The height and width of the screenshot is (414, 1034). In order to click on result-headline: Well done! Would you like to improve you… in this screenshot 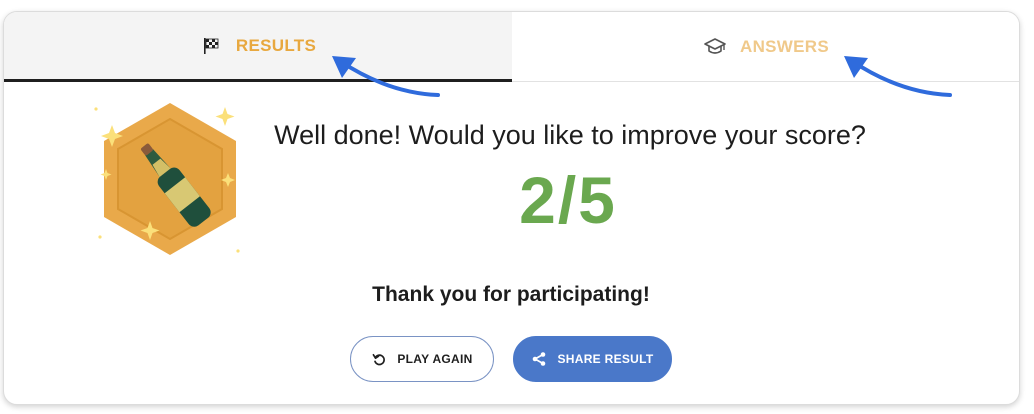, I will do `click(570, 135)`.